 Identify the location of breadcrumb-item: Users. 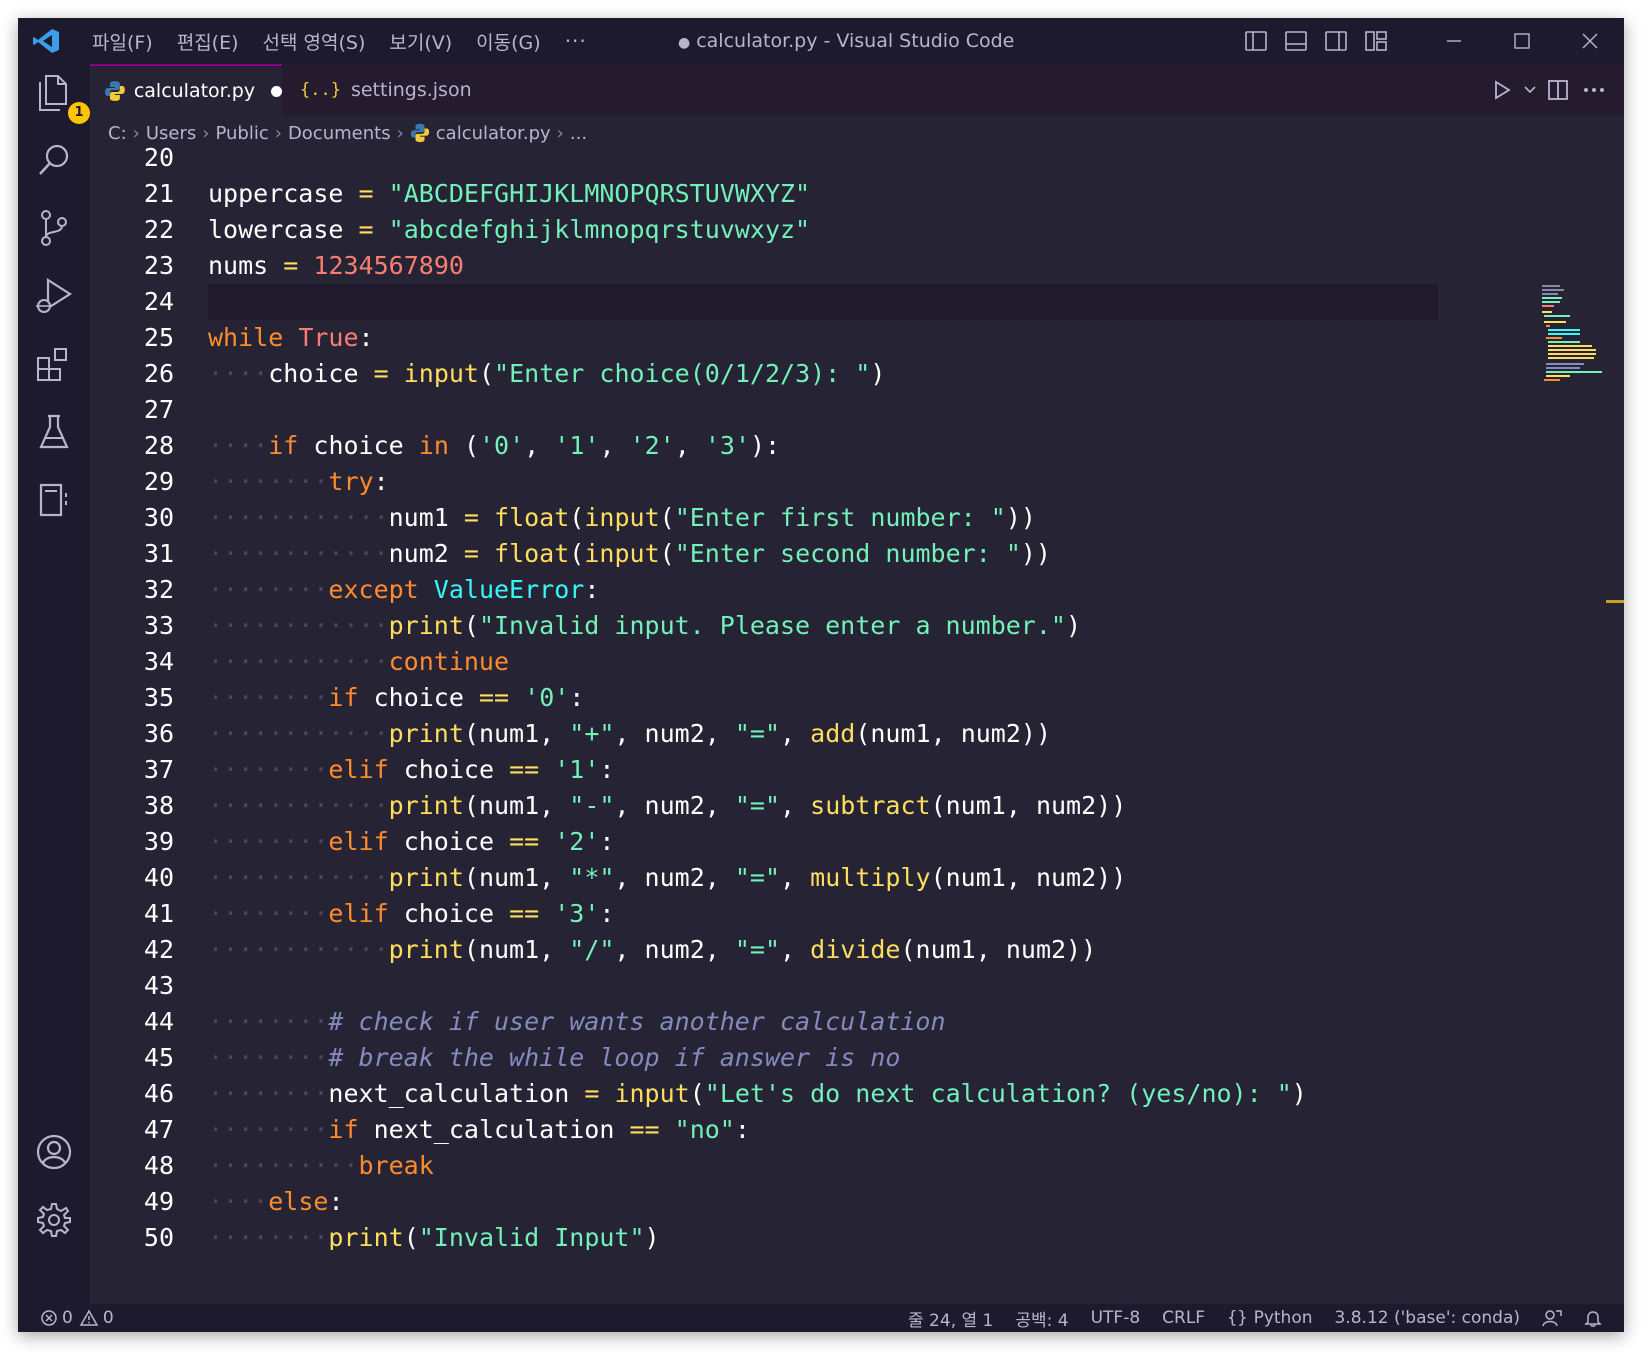
(171, 133).